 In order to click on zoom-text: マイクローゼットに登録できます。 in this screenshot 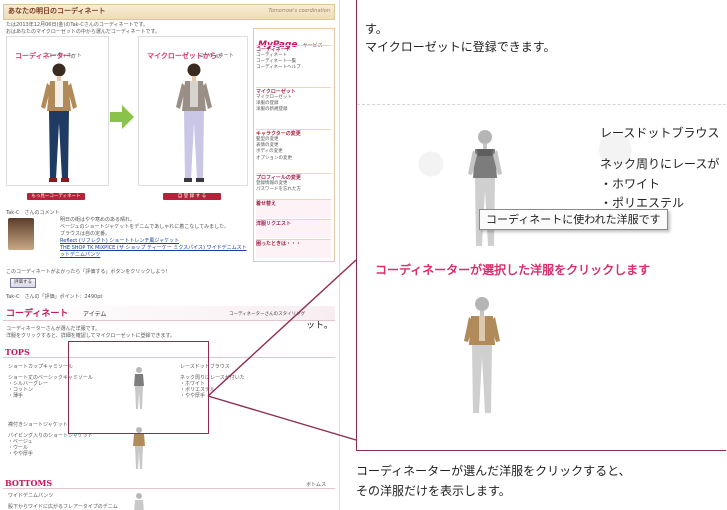, I will do `click(460, 47)`.